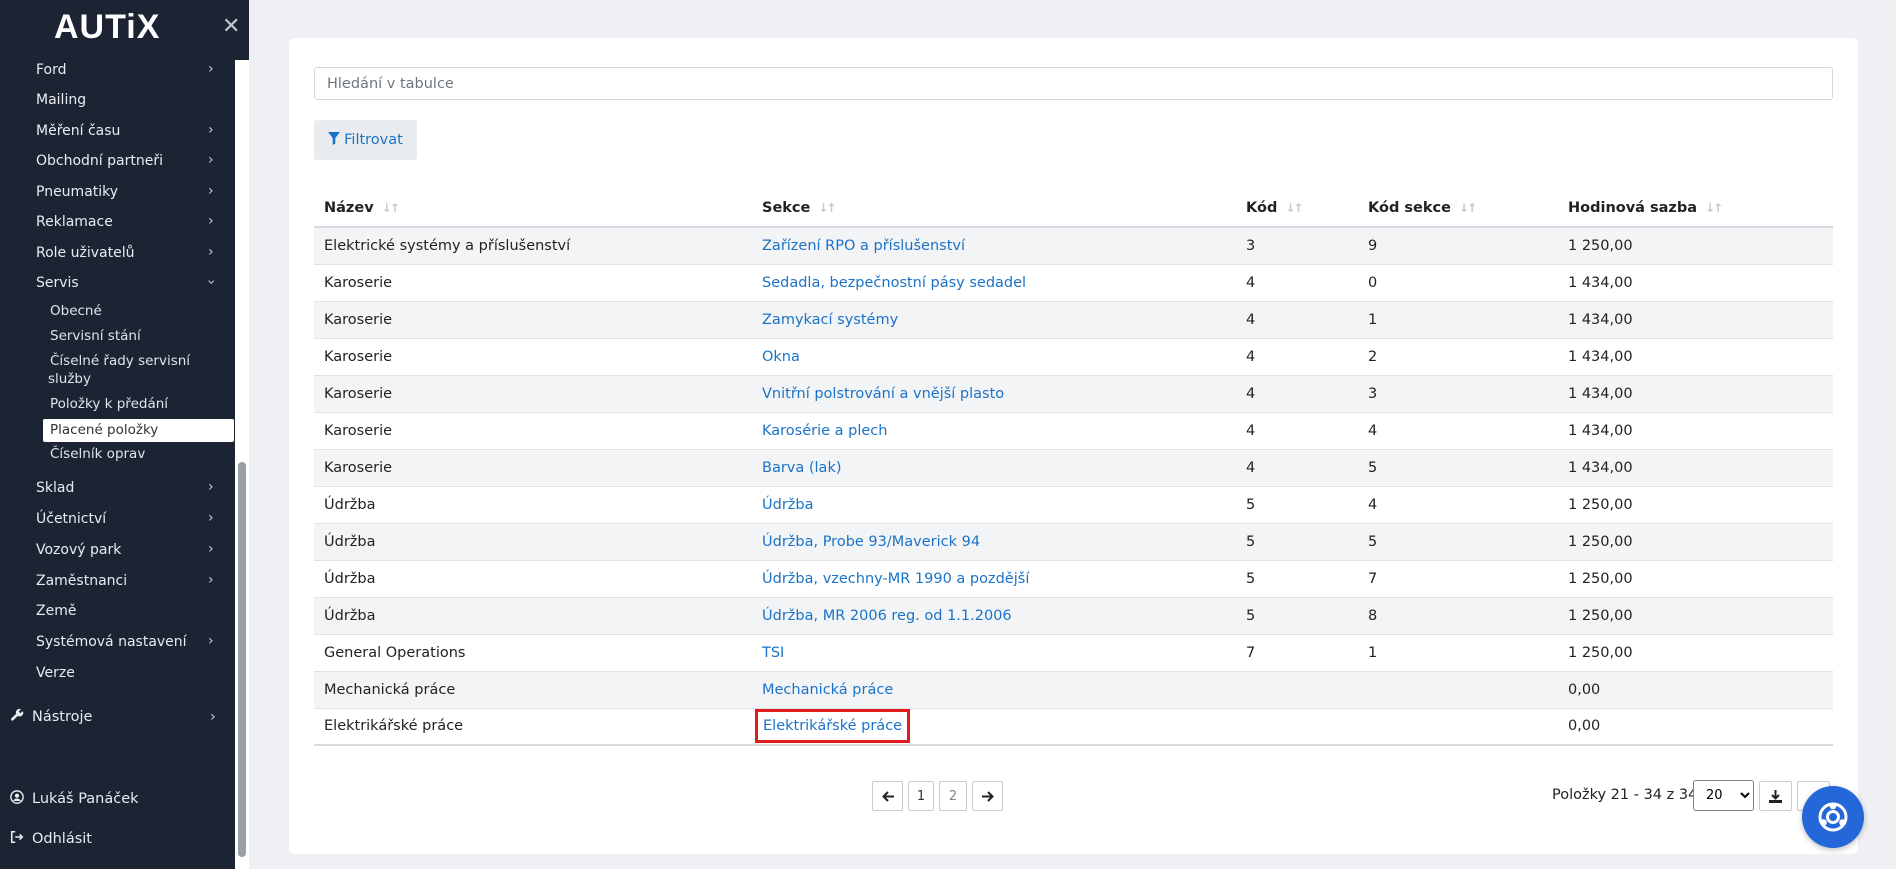 The image size is (1896, 869). What do you see at coordinates (95, 336) in the screenshot?
I see `sidebar-subitem-servisni-stani: Servisní stání` at bounding box center [95, 336].